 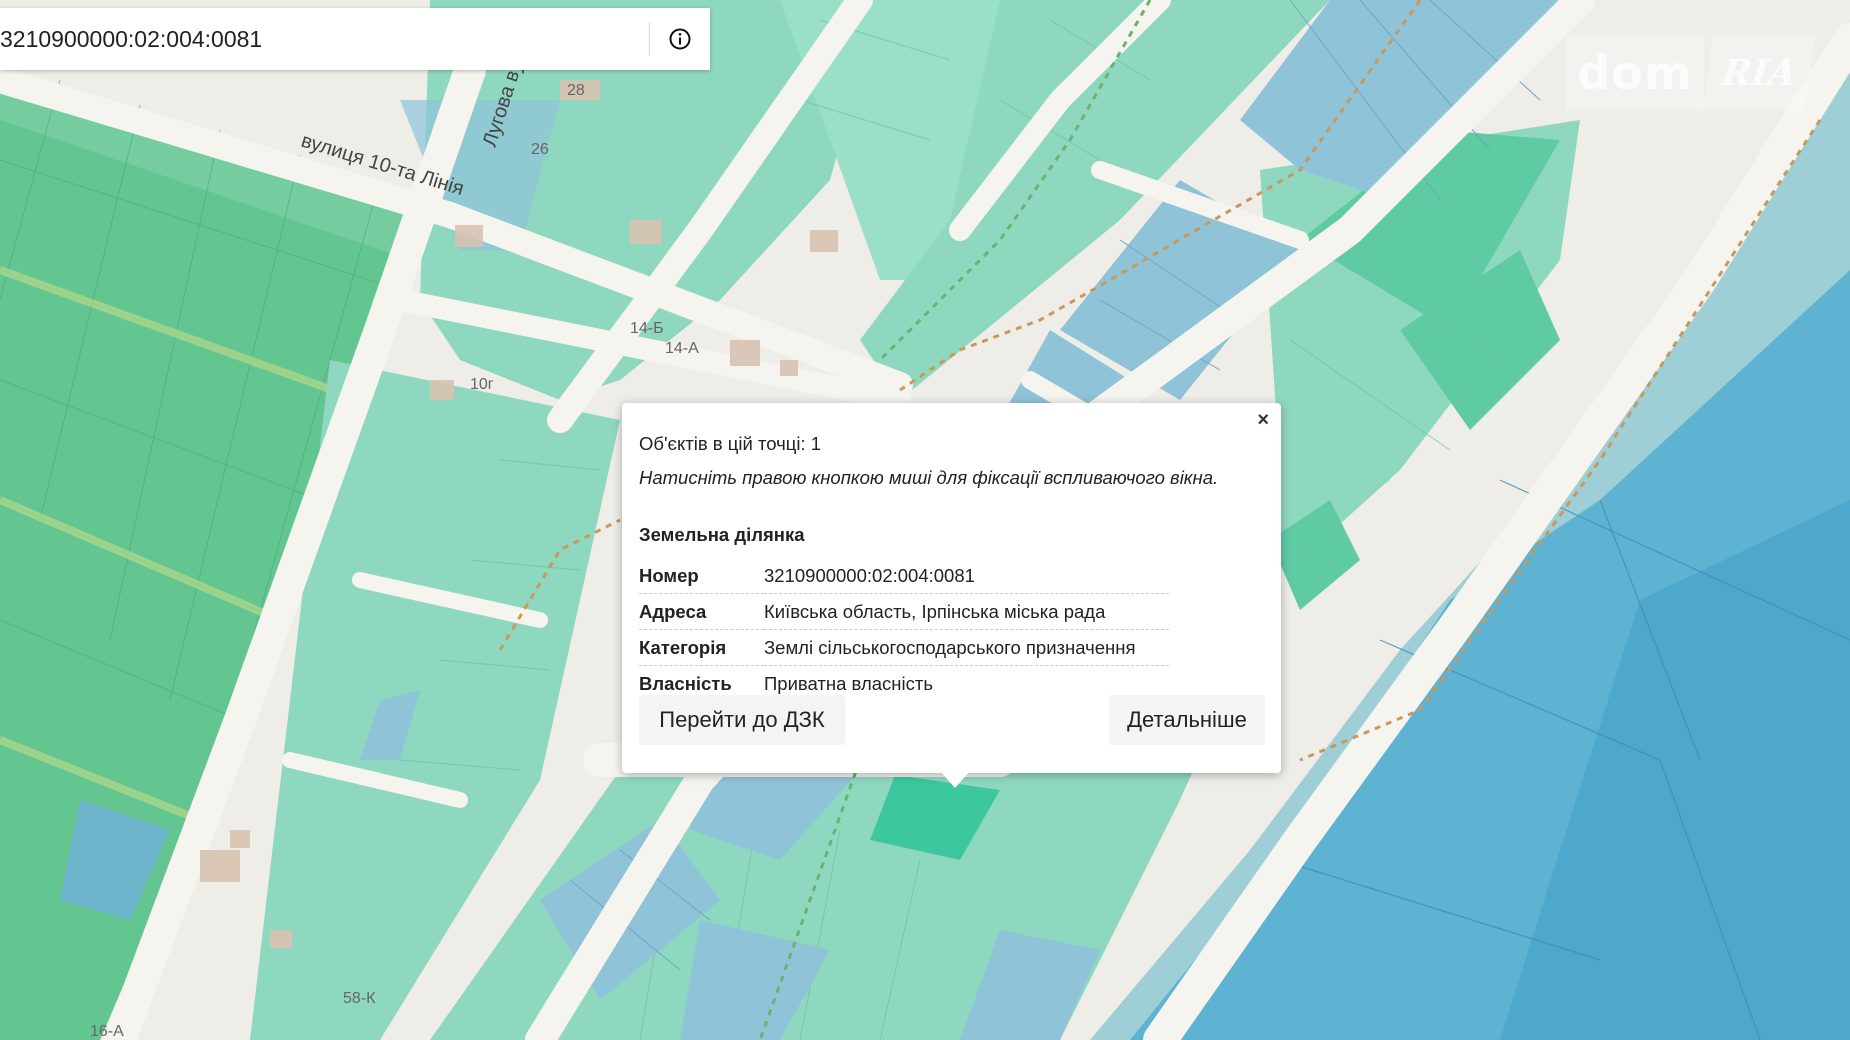 I want to click on attr-value: 3210900000:02:004:0081, so click(x=966, y=576).